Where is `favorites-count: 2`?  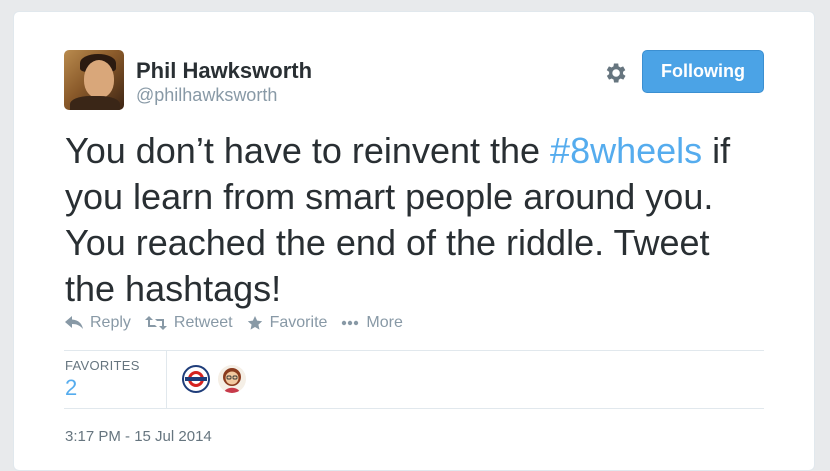
favorites-count: 2 is located at coordinates (71, 388).